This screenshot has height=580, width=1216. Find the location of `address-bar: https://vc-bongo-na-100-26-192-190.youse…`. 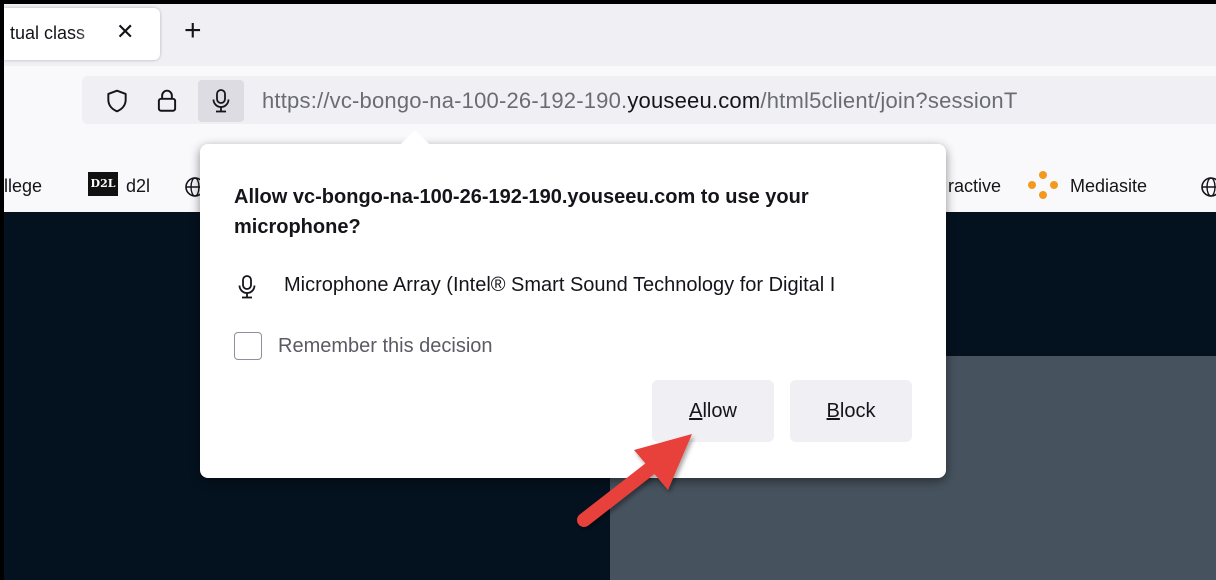

address-bar: https://vc-bongo-na-100-26-192-190.youse… is located at coordinates (649, 100).